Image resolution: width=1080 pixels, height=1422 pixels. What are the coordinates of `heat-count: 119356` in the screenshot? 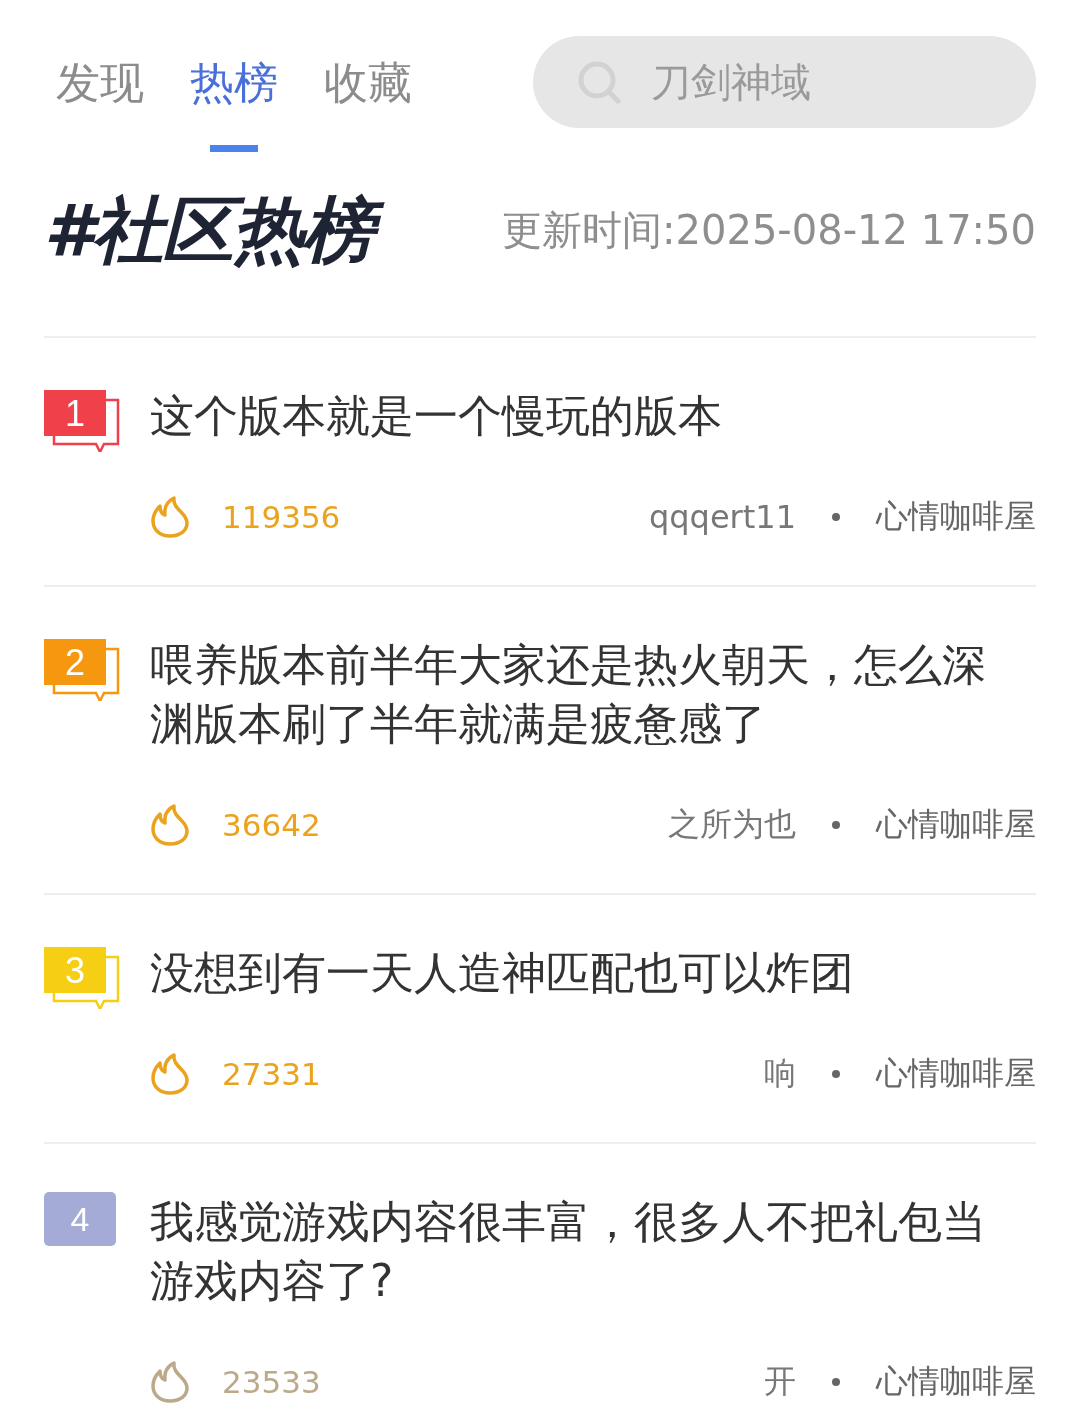 It's located at (281, 517).